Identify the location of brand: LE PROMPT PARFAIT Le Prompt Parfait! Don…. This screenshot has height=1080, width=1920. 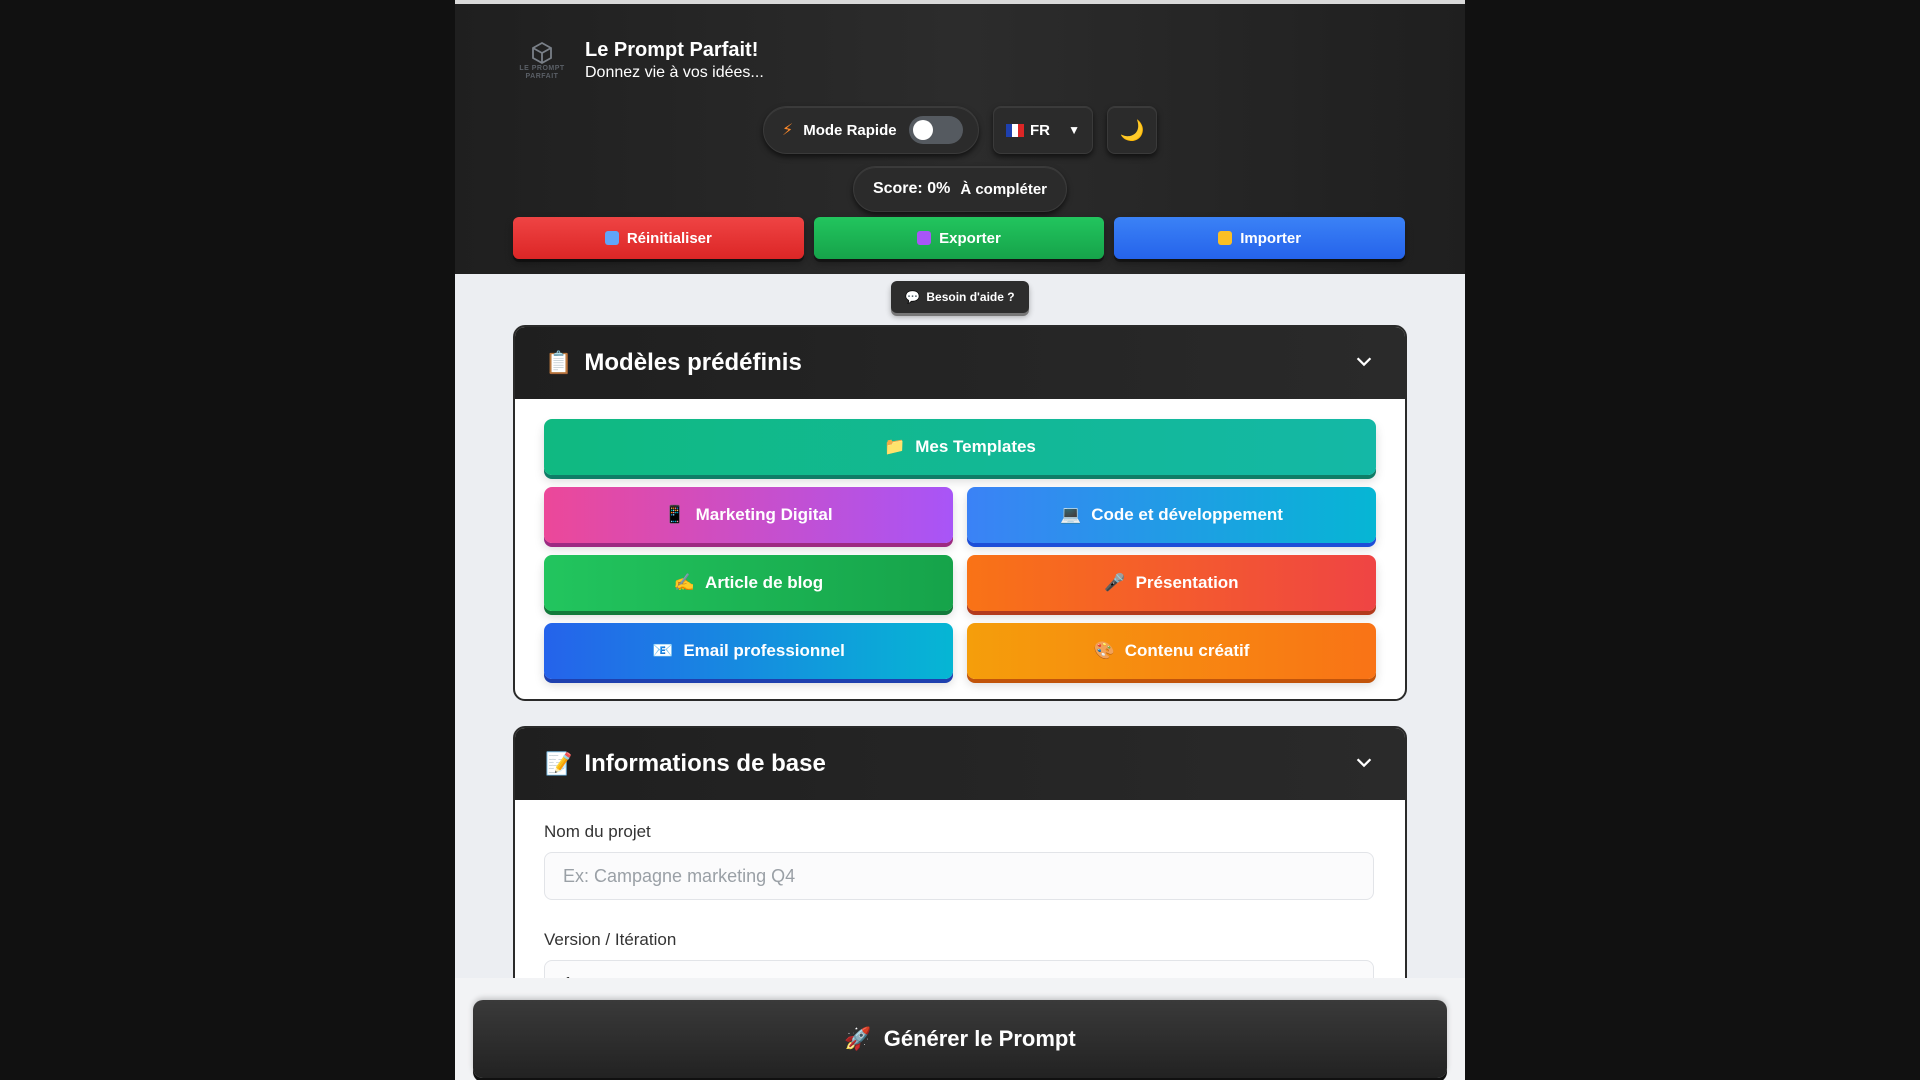
(638, 61).